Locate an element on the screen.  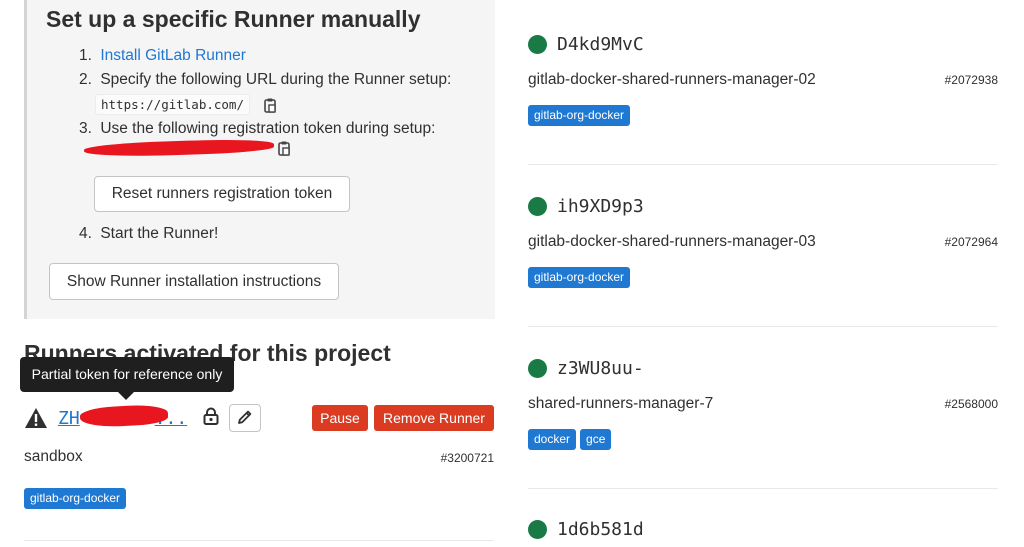
setup-title: Set up a specific Runner manually is located at coordinates (233, 19).